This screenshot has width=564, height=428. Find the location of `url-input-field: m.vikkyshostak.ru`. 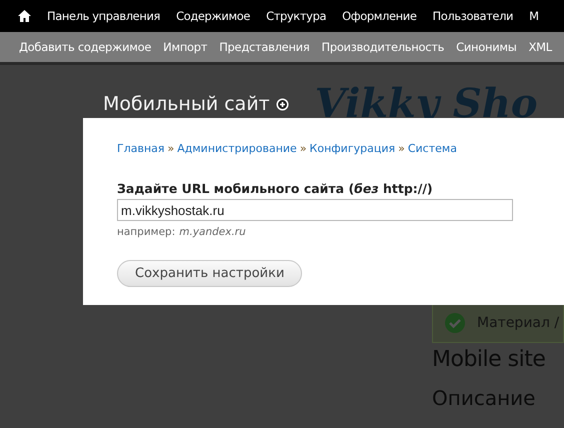

url-input-field: m.vikkyshostak.ru is located at coordinates (315, 210).